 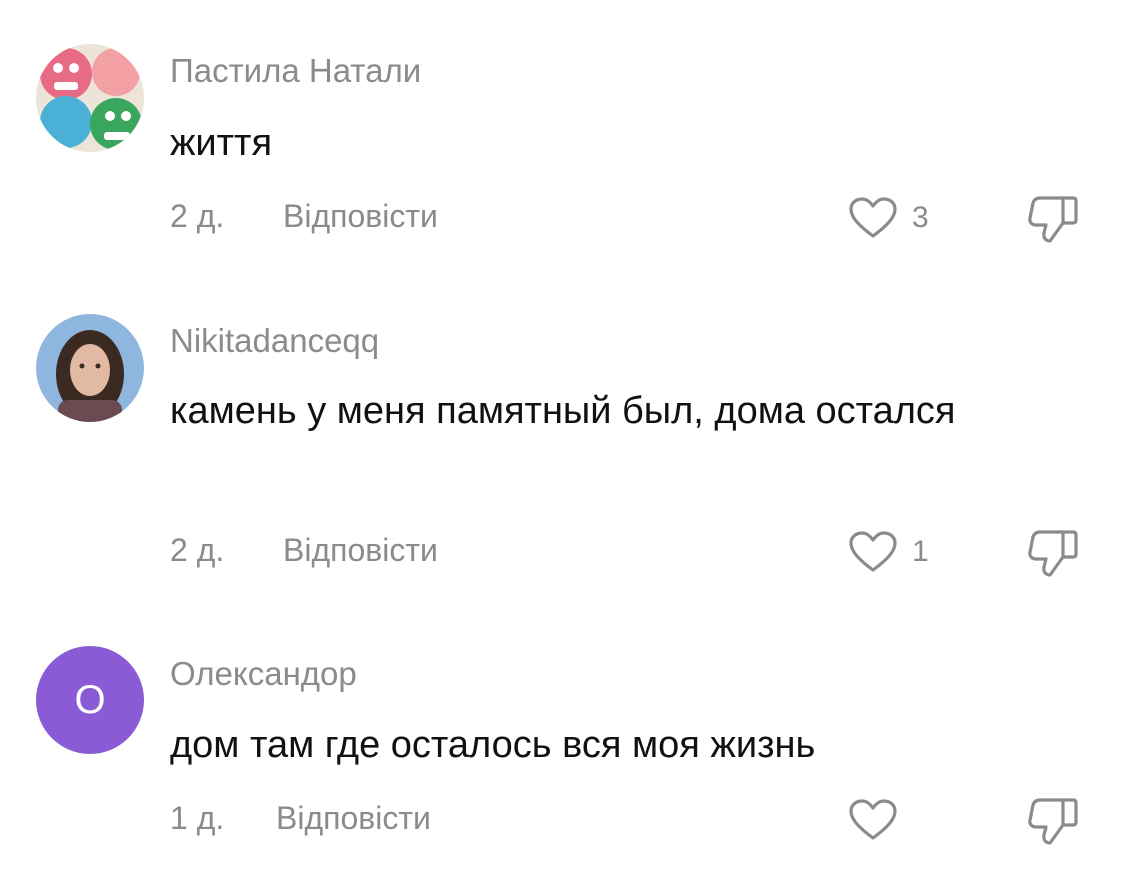 I want to click on reply-button: Відповісти, so click(x=353, y=818).